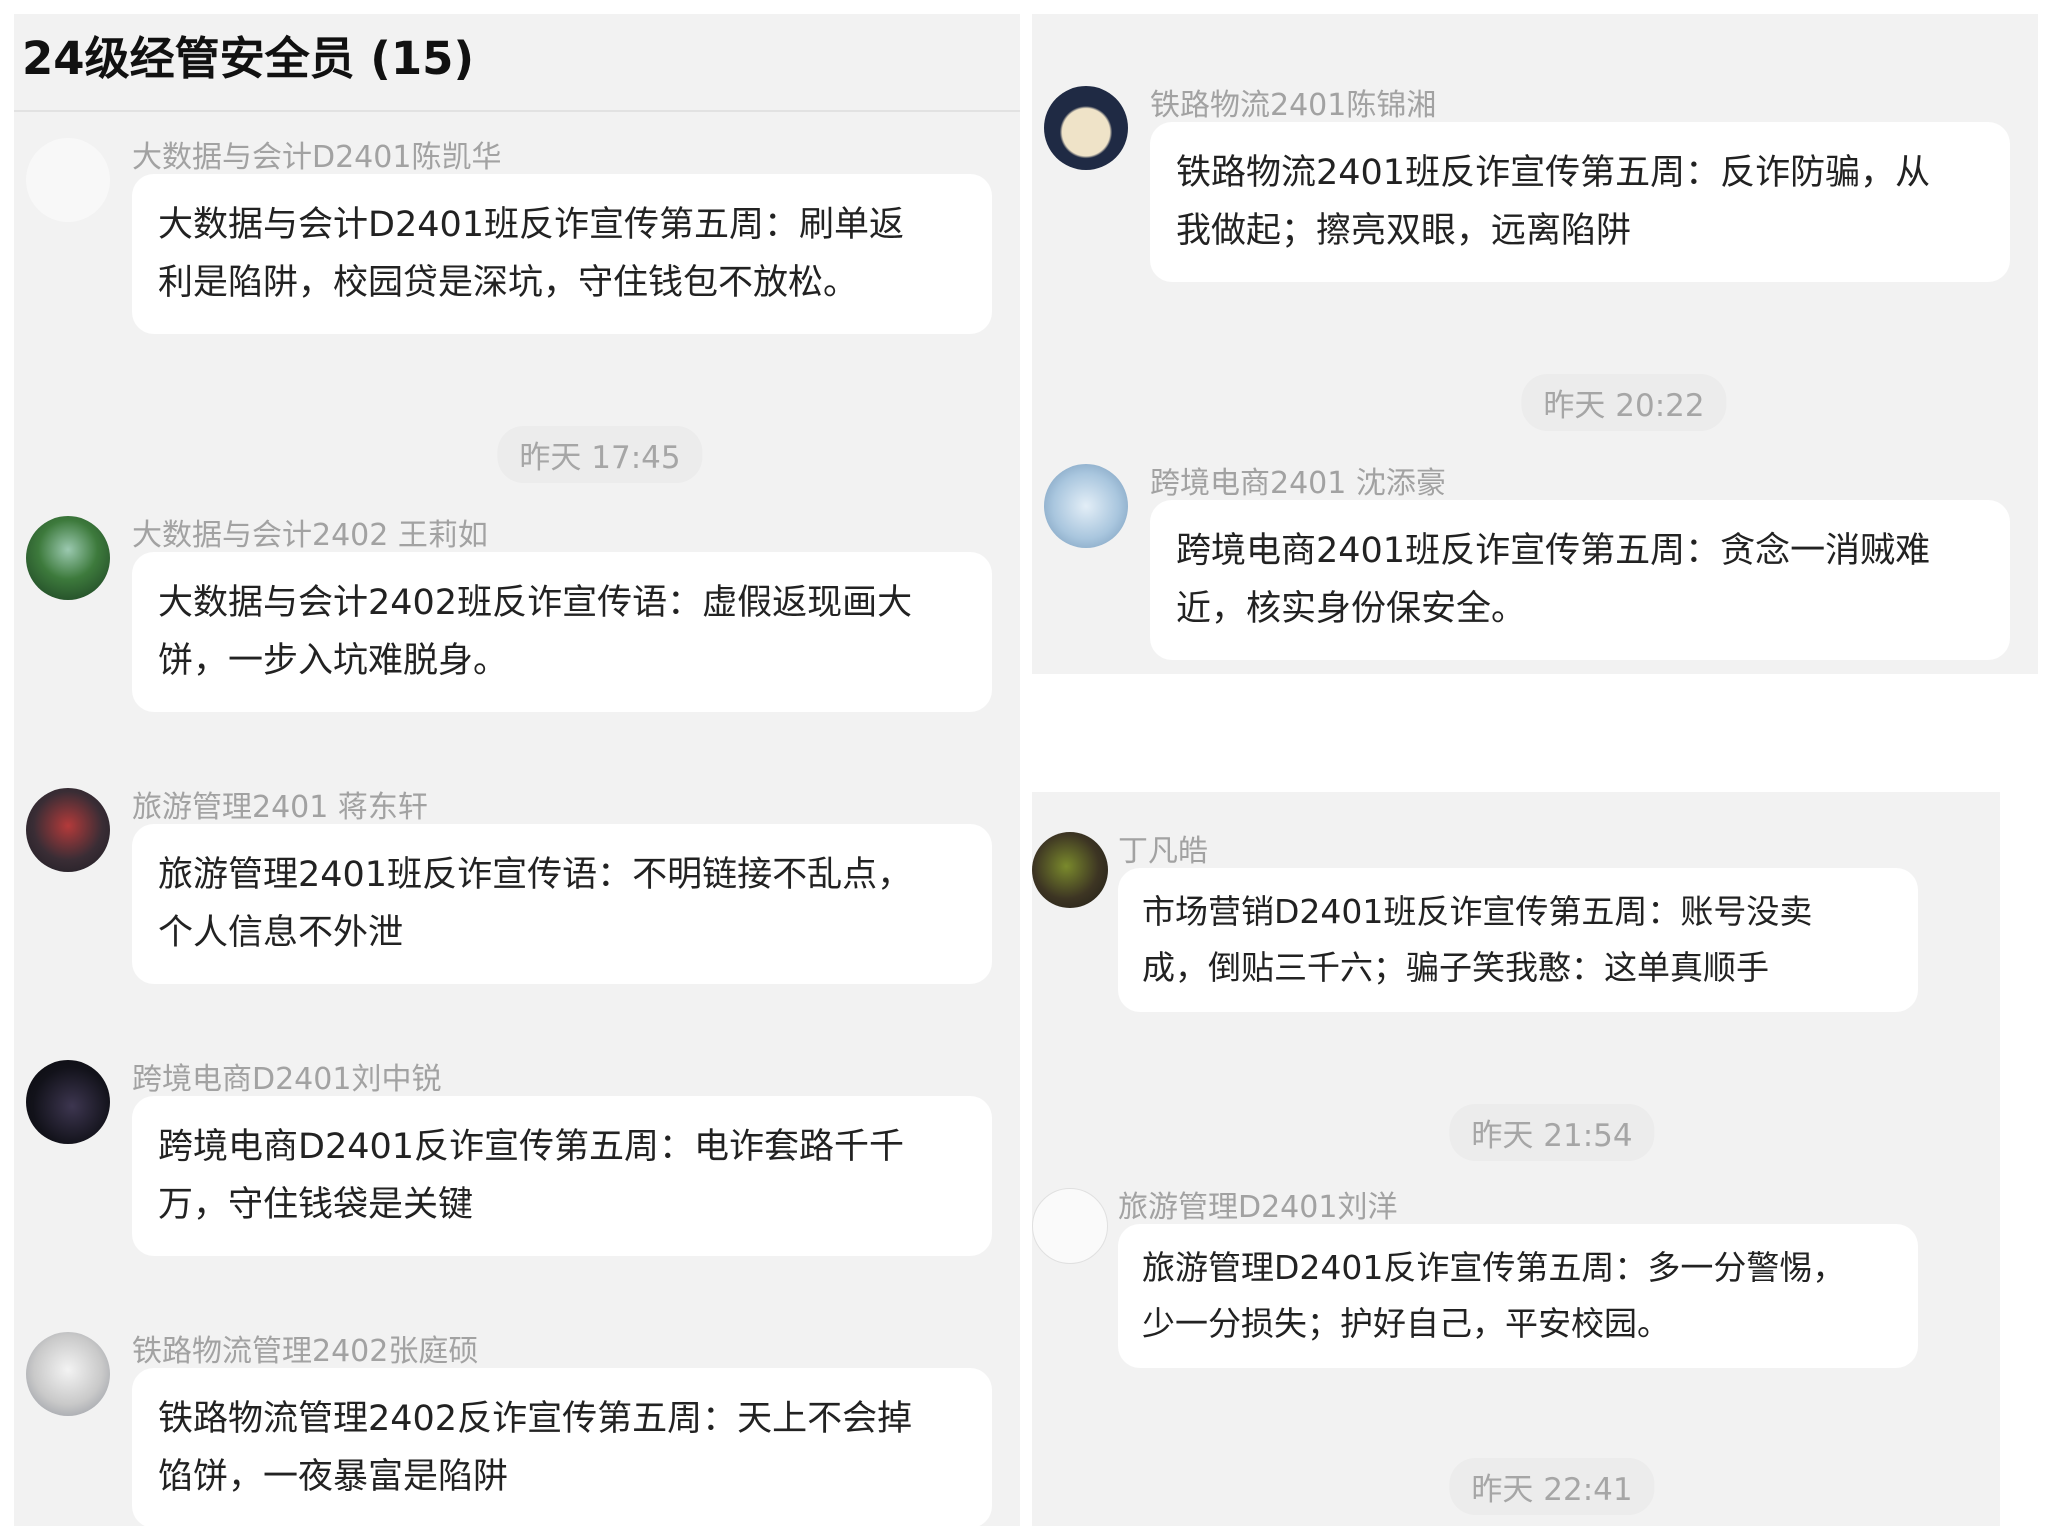 Image resolution: width=2048 pixels, height=1536 pixels. What do you see at coordinates (1406, 1323) in the screenshot?
I see `message-line: 少一分损失；护好自己，平安校园。` at bounding box center [1406, 1323].